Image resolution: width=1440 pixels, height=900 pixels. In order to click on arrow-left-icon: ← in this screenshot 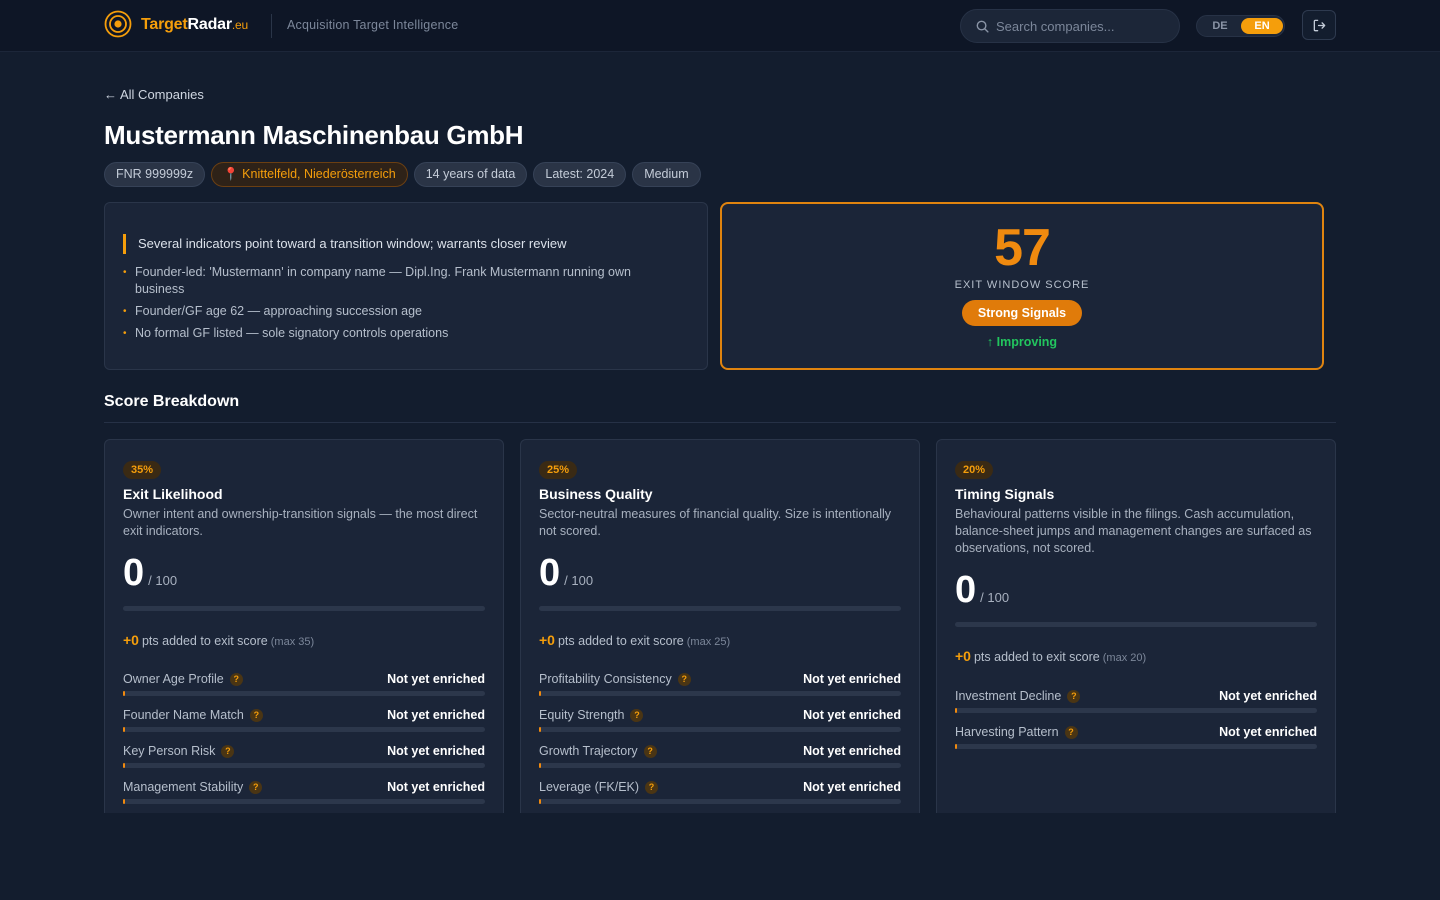, I will do `click(110, 94)`.